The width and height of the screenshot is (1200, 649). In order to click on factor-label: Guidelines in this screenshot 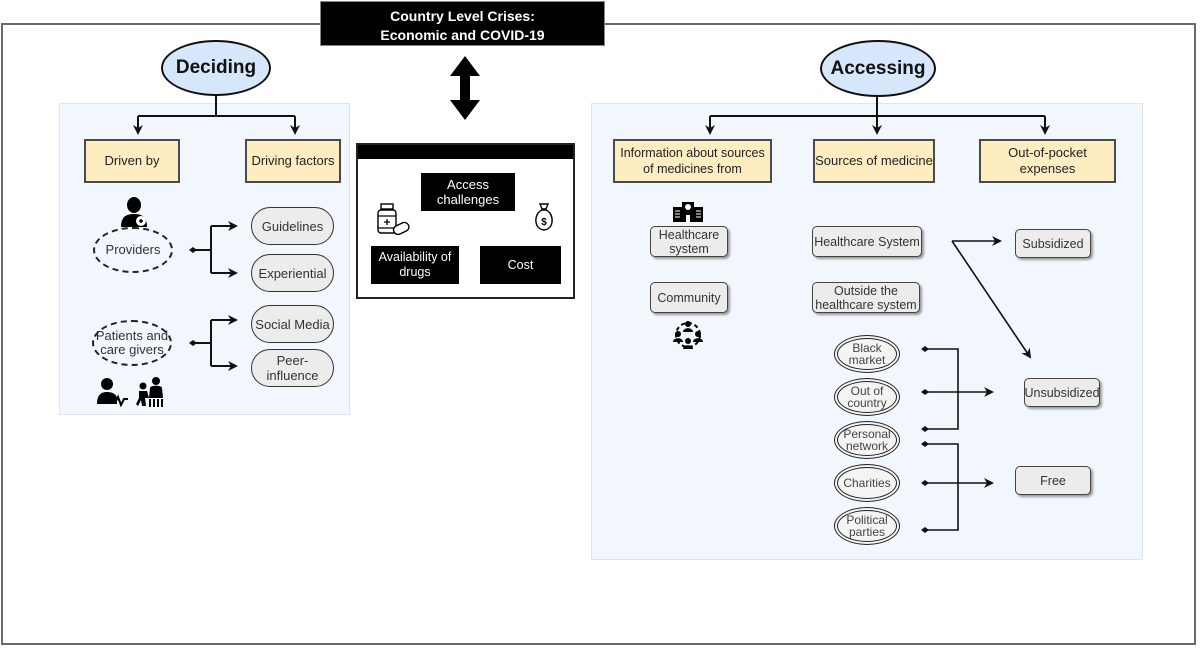, I will do `click(292, 226)`.